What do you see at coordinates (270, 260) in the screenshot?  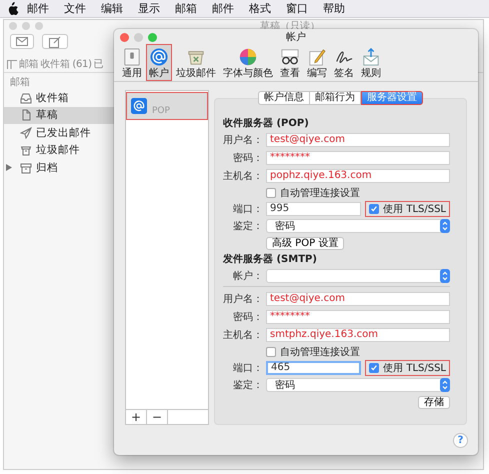 I see `section-heading: 发件服务器 (SMTP)` at bounding box center [270, 260].